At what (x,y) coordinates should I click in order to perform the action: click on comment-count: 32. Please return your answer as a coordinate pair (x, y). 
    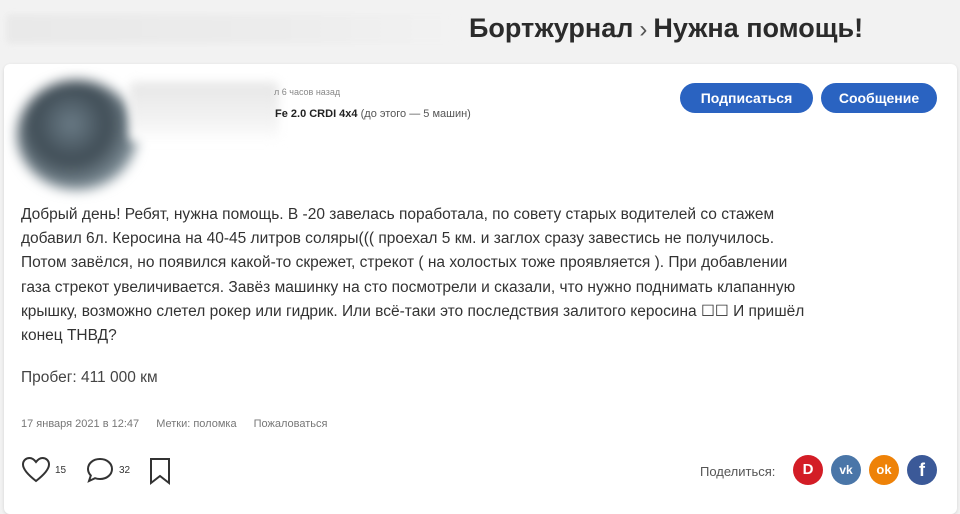
    Looking at the image, I should click on (125, 470).